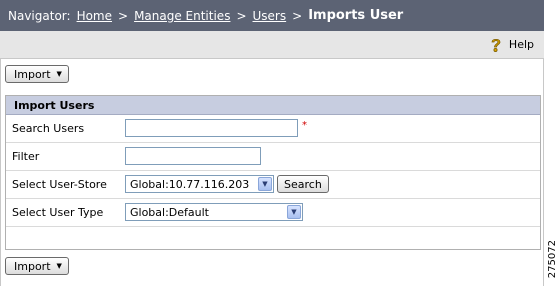 The width and height of the screenshot is (559, 286). I want to click on filter-label: Filter, so click(26, 156).